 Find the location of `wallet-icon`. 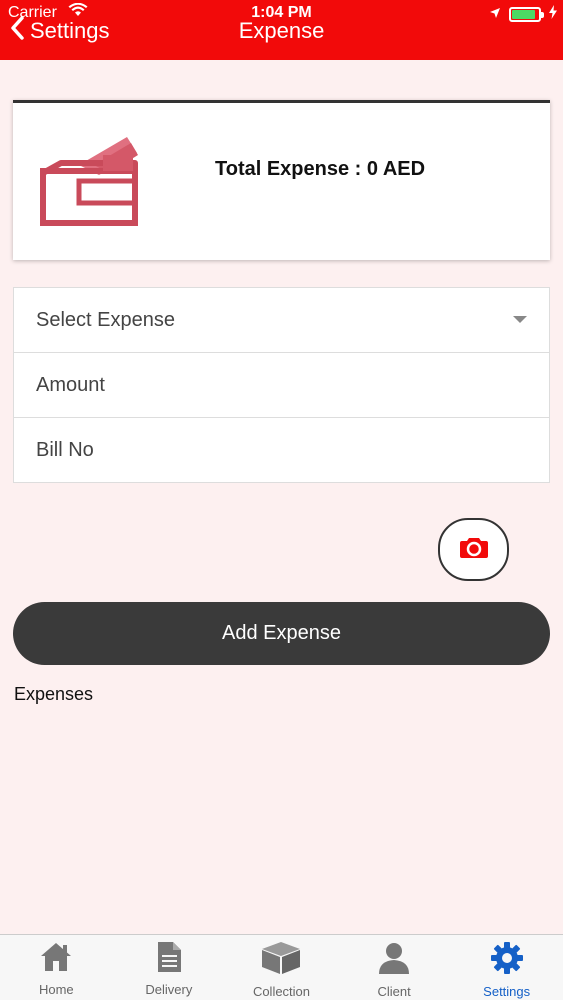

wallet-icon is located at coordinates (95, 183).